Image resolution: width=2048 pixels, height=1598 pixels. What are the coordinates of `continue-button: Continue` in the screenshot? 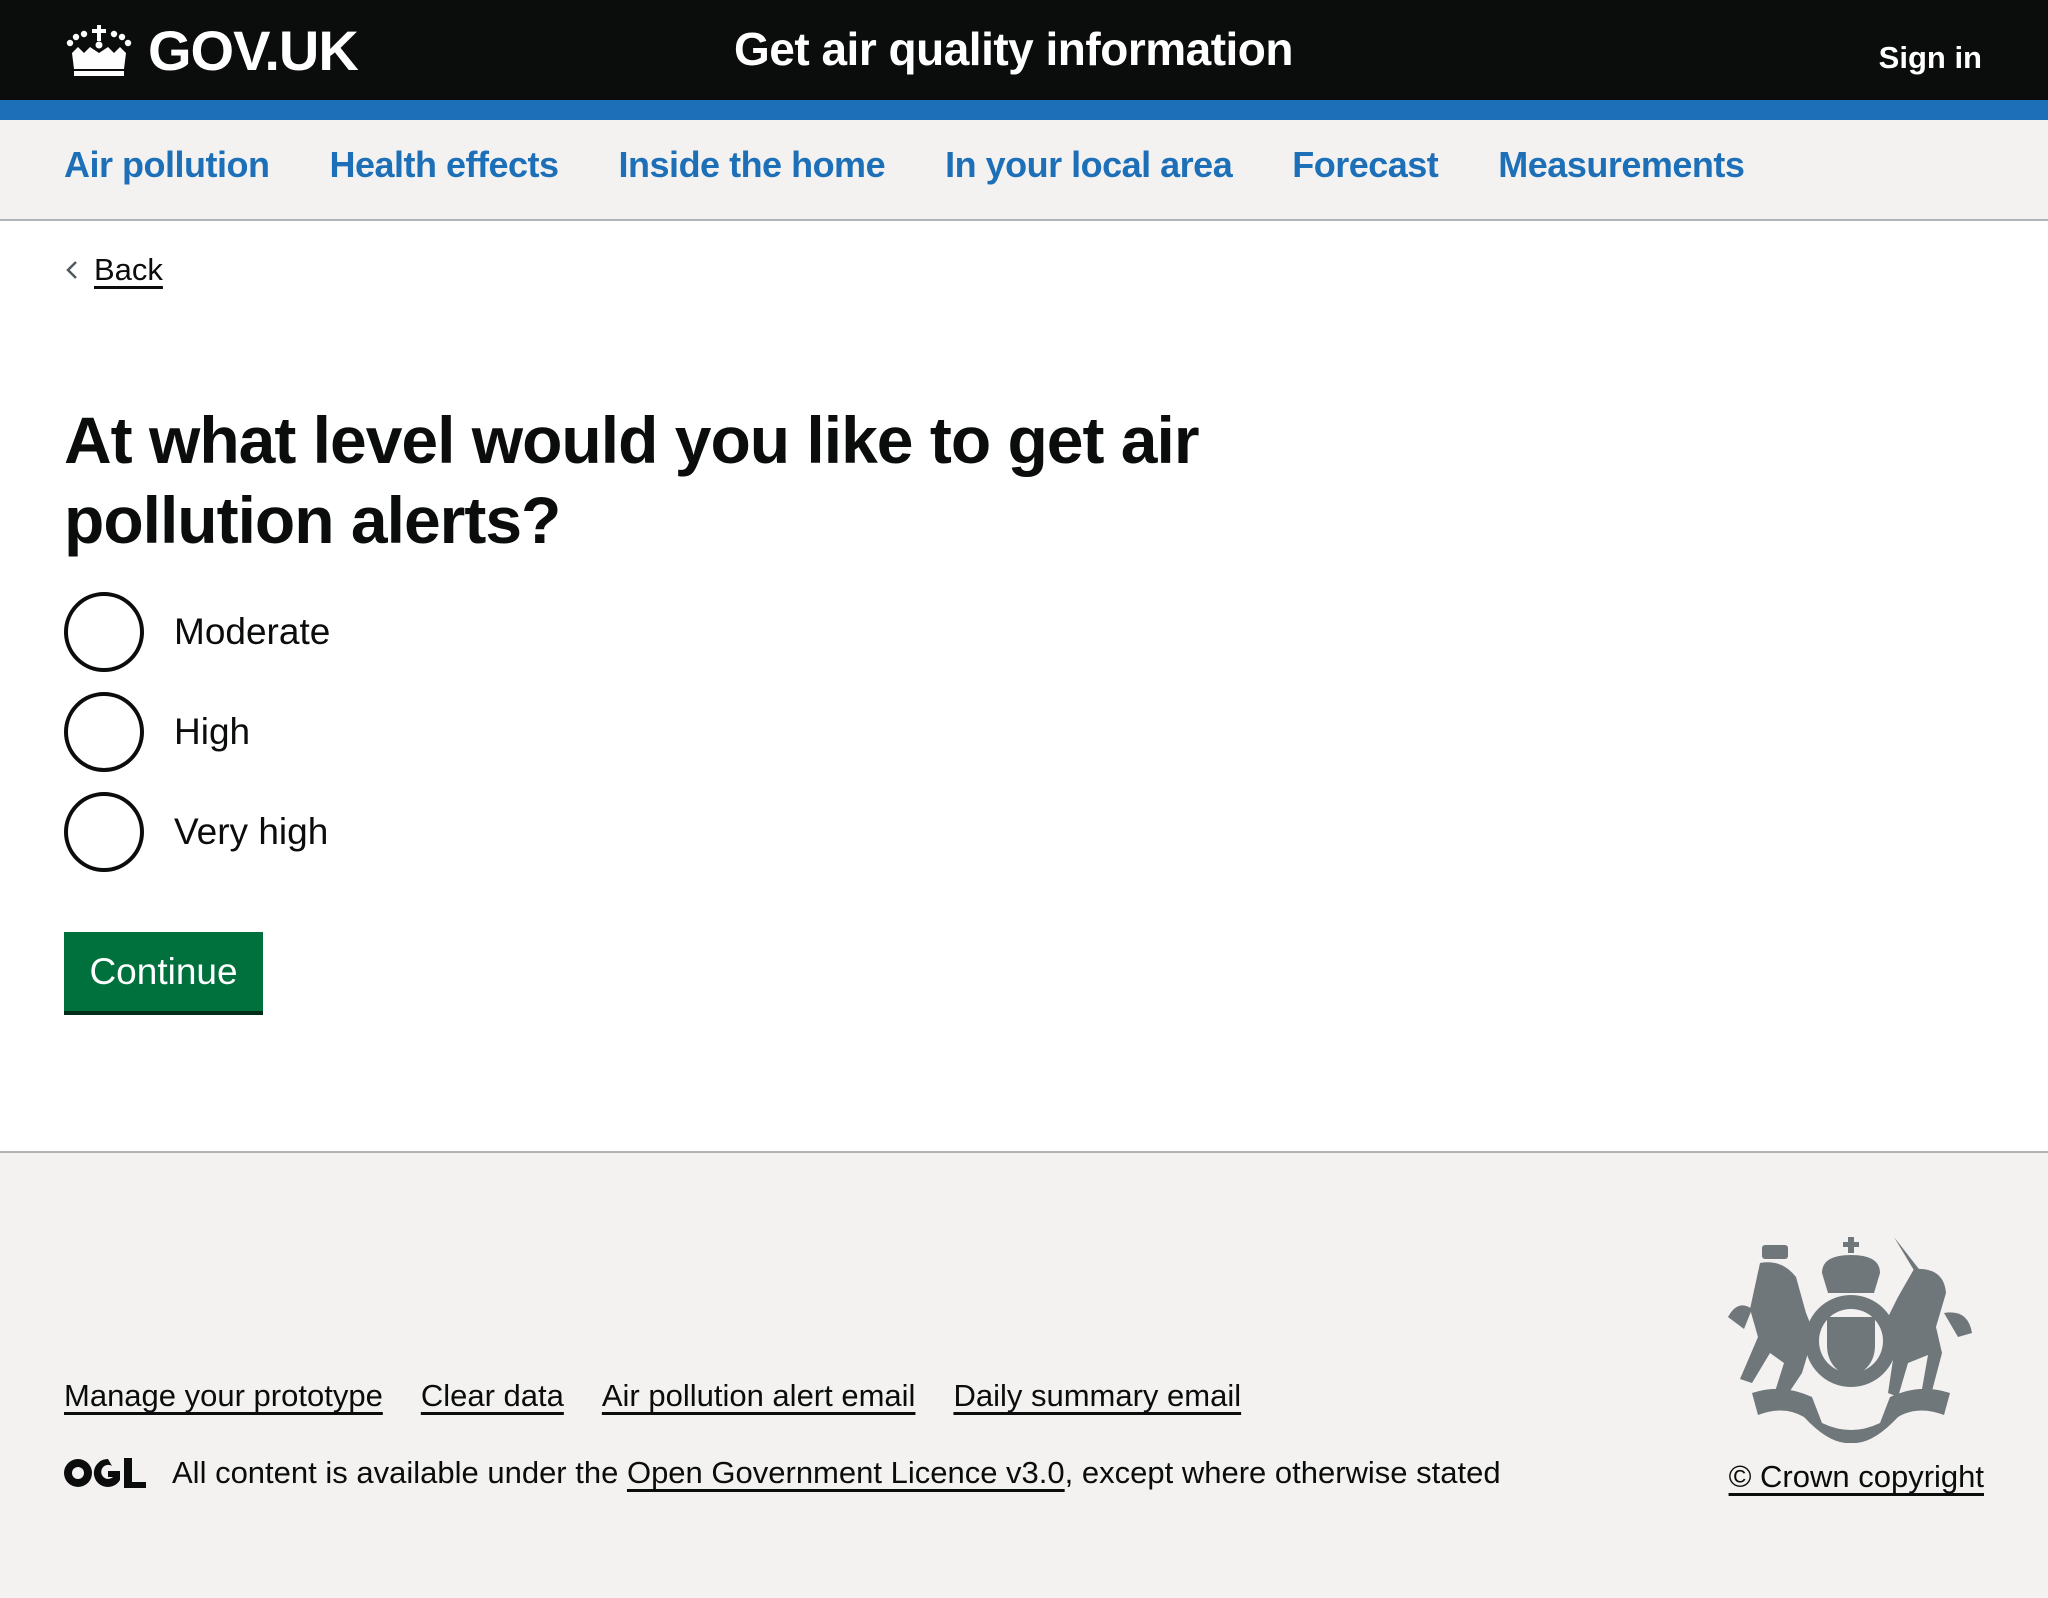 It's located at (163, 971).